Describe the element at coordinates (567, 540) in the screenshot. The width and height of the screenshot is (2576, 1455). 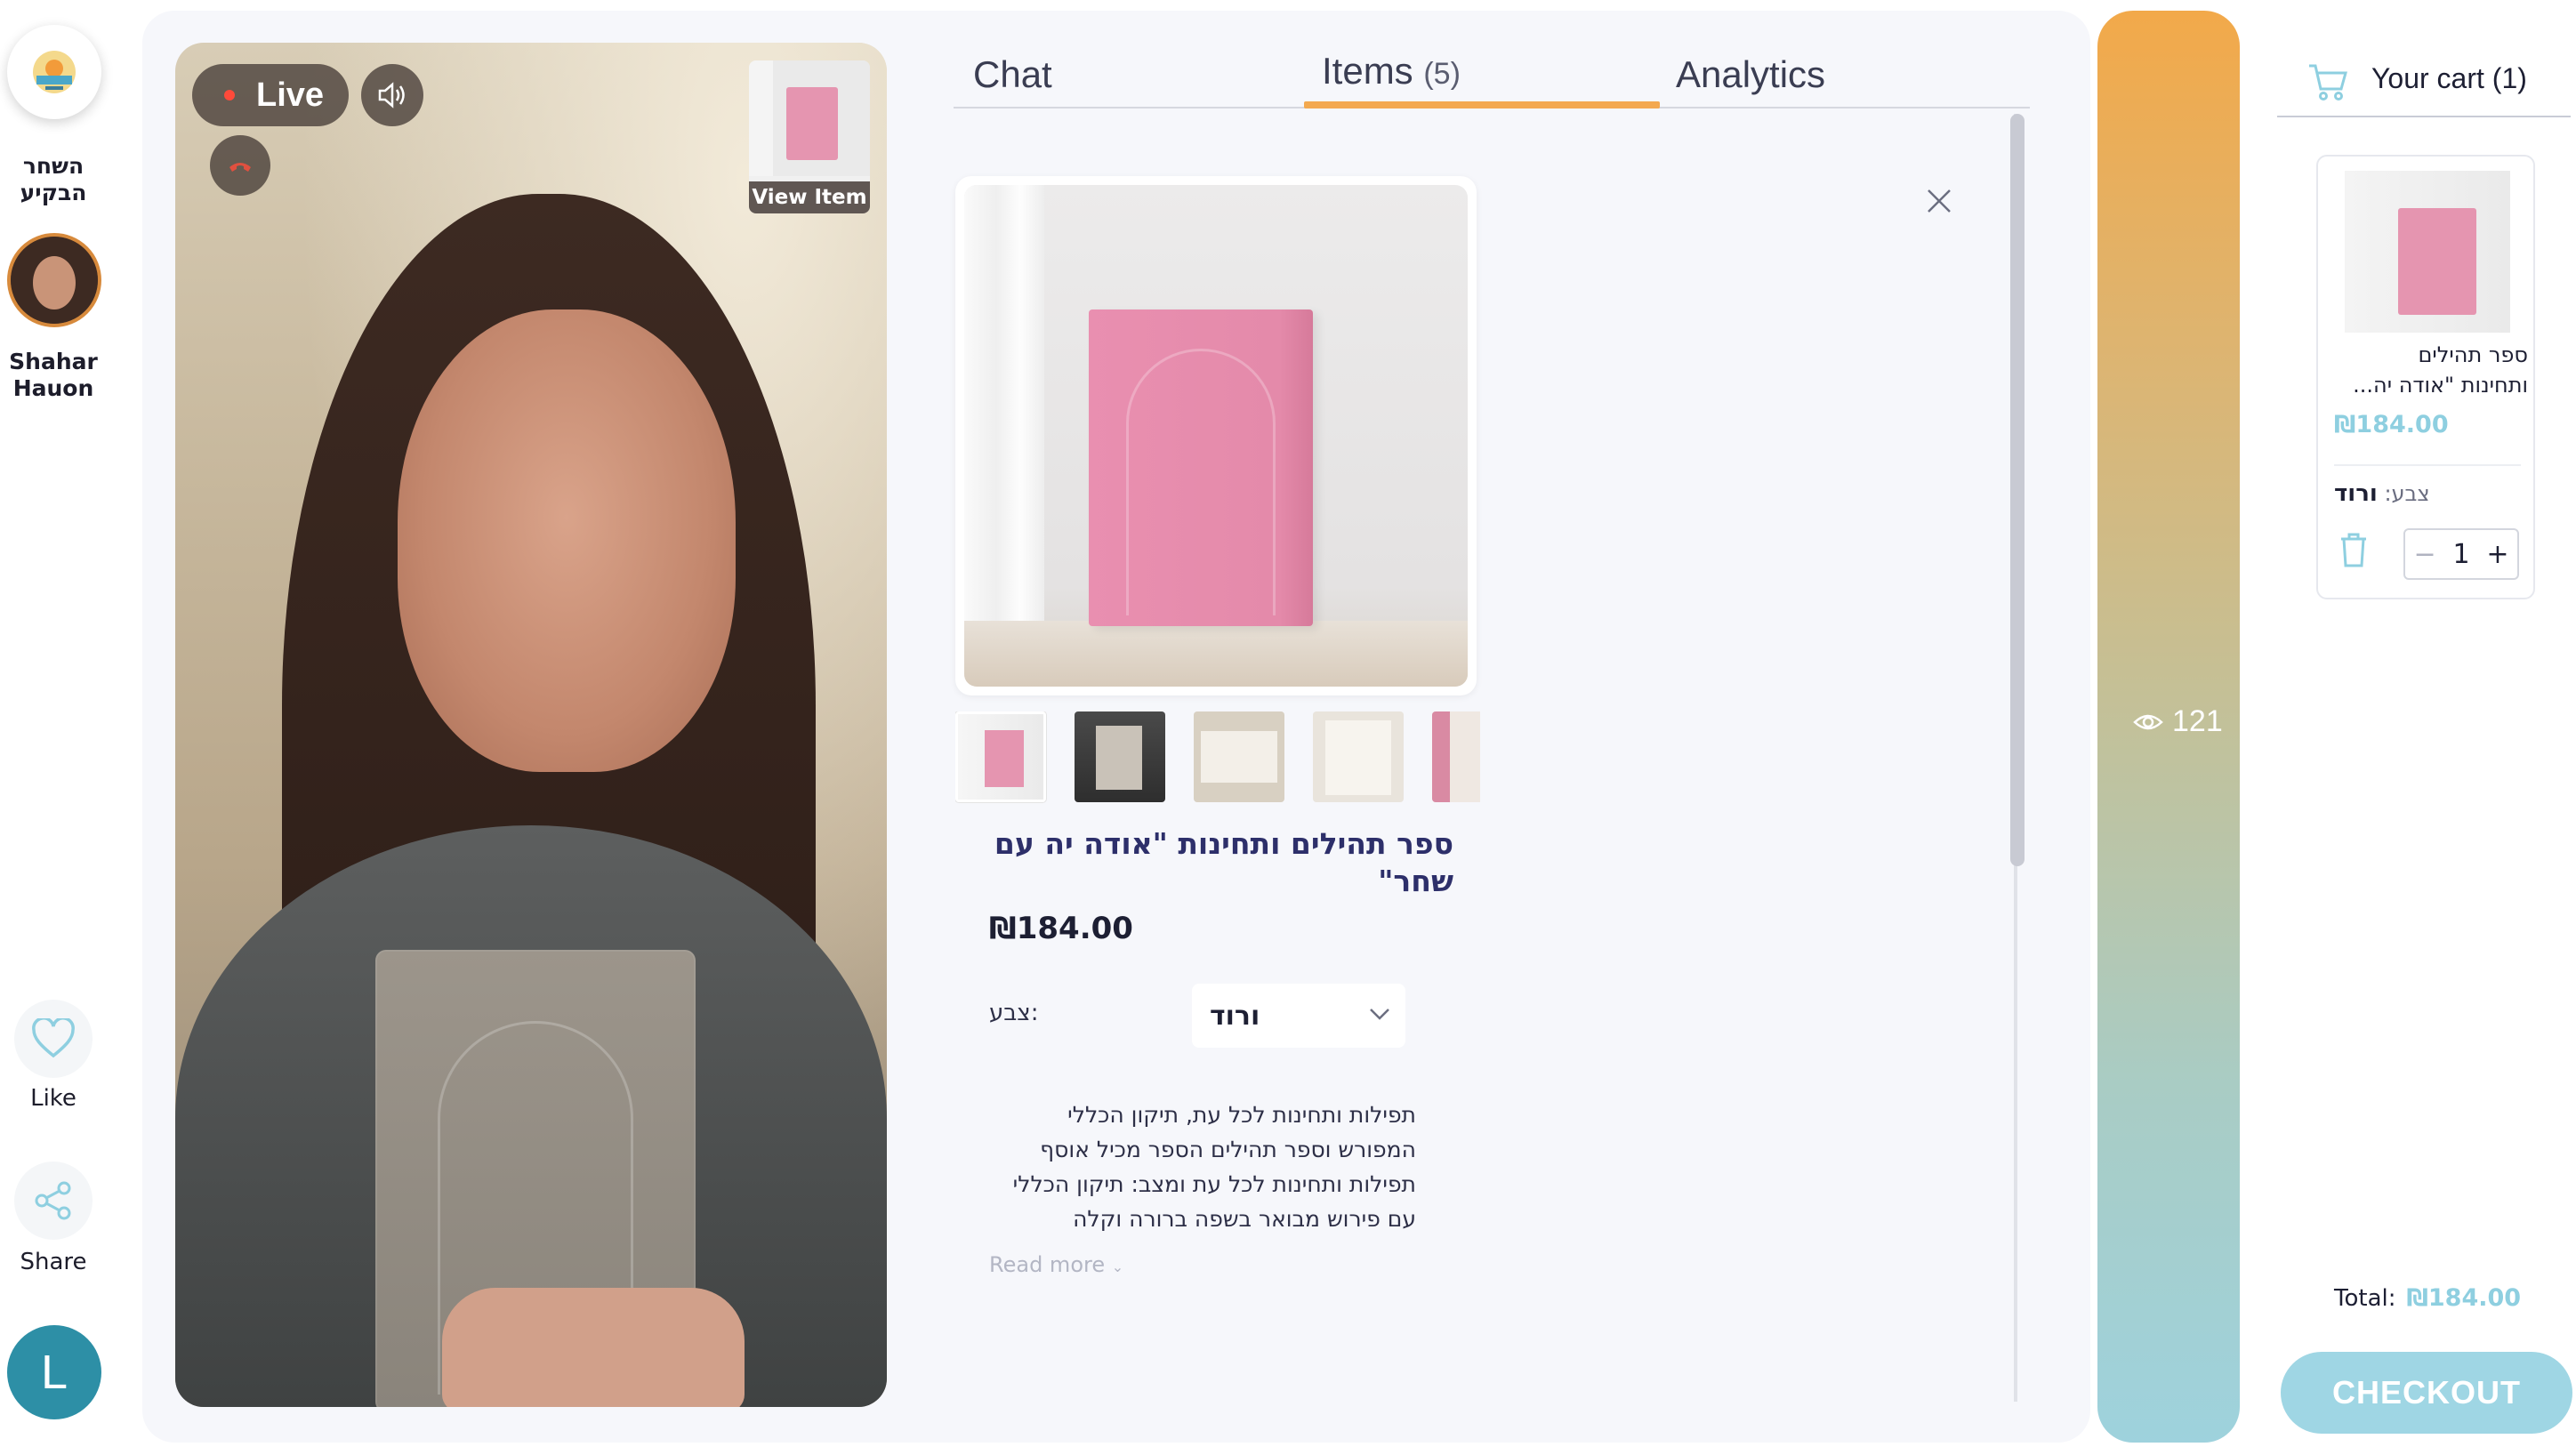
I see `host-face` at that location.